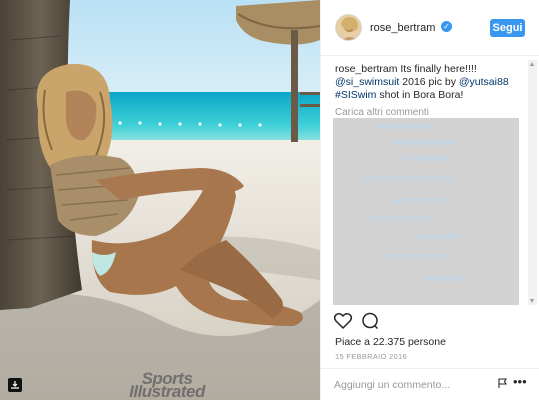 This screenshot has width=539, height=400. I want to click on mention-yutsai88: @yutsai88, so click(484, 82).